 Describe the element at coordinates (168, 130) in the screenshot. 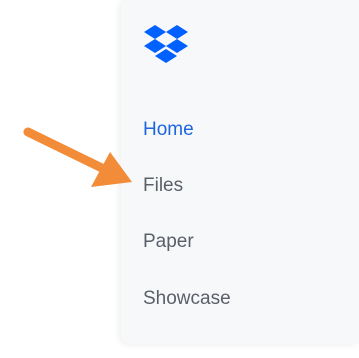

I see `sidebar-item-home: Home` at that location.